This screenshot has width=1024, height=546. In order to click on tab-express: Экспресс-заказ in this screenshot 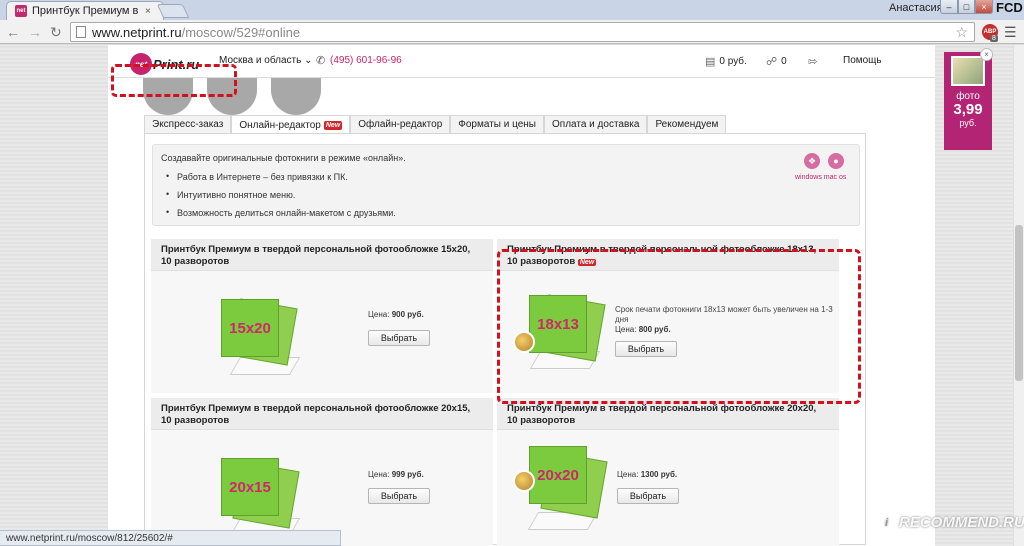, I will do `click(188, 124)`.